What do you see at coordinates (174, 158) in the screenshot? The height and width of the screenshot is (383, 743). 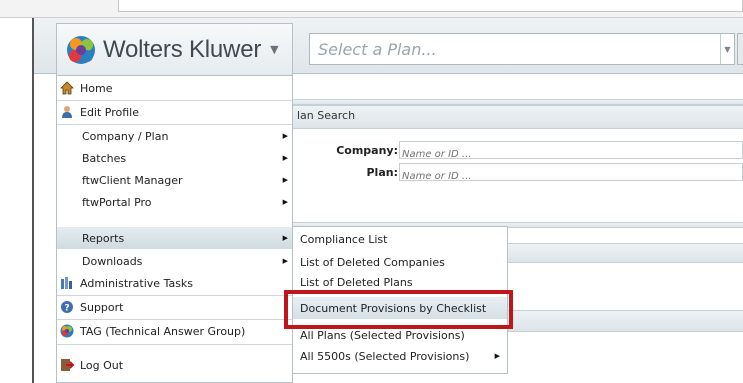 I see `menu-item-batches: Batches ▶` at bounding box center [174, 158].